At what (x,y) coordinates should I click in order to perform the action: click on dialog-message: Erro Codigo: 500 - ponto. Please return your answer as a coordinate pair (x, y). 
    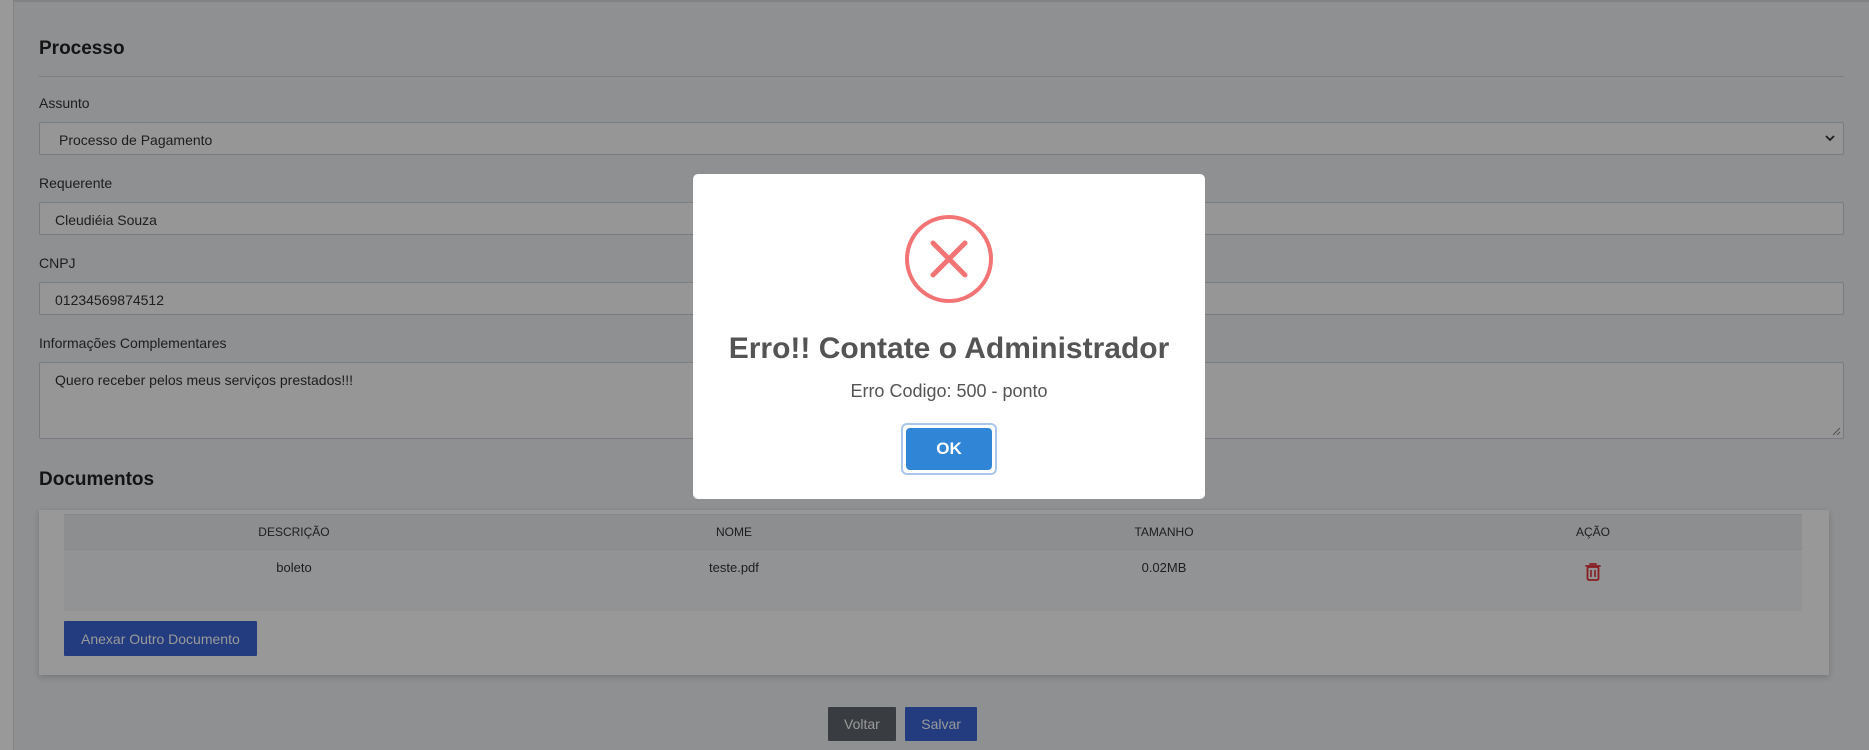
    Looking at the image, I should click on (949, 391).